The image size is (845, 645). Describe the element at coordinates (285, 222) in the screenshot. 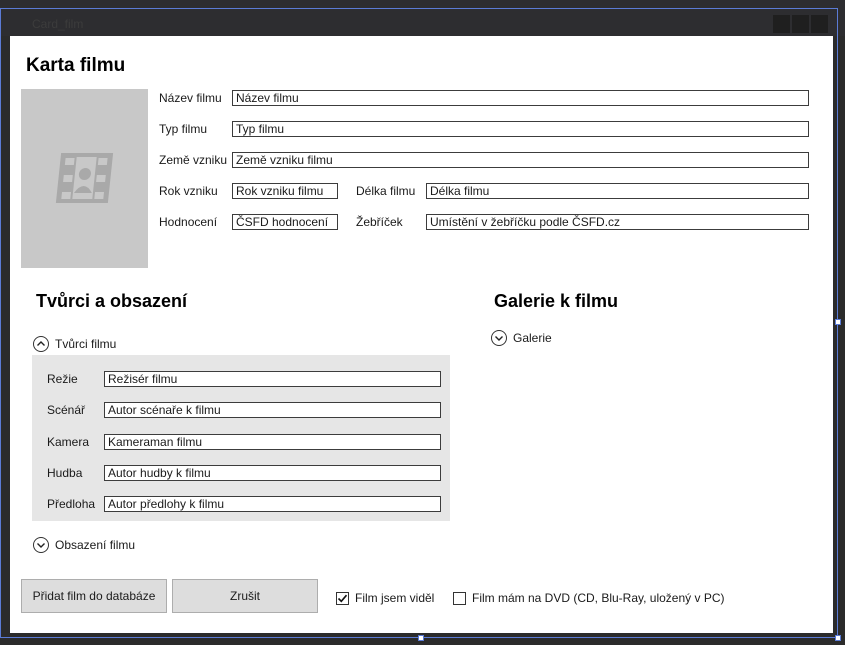

I see `rating-input: ČSFD hodnocení` at that location.